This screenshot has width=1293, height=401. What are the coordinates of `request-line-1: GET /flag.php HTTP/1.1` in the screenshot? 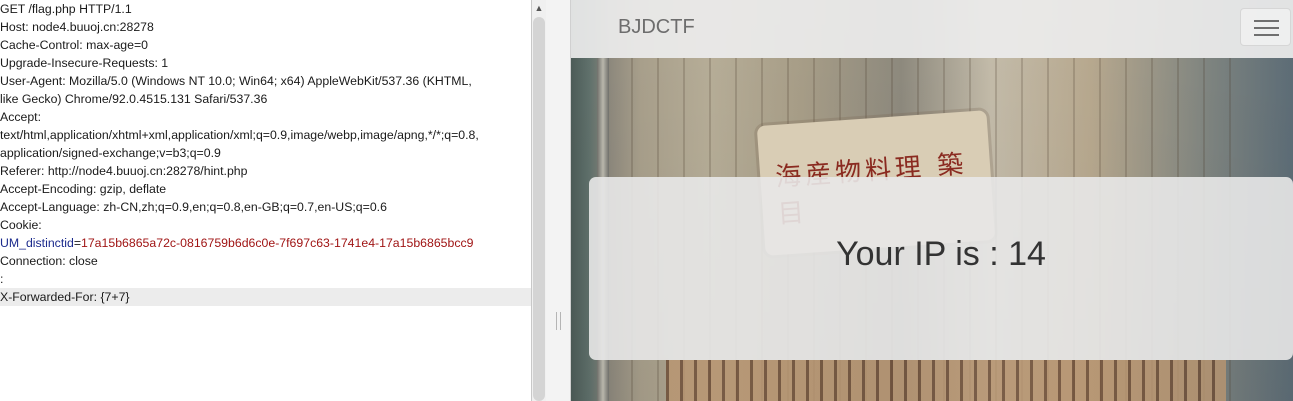 It's located at (265, 9).